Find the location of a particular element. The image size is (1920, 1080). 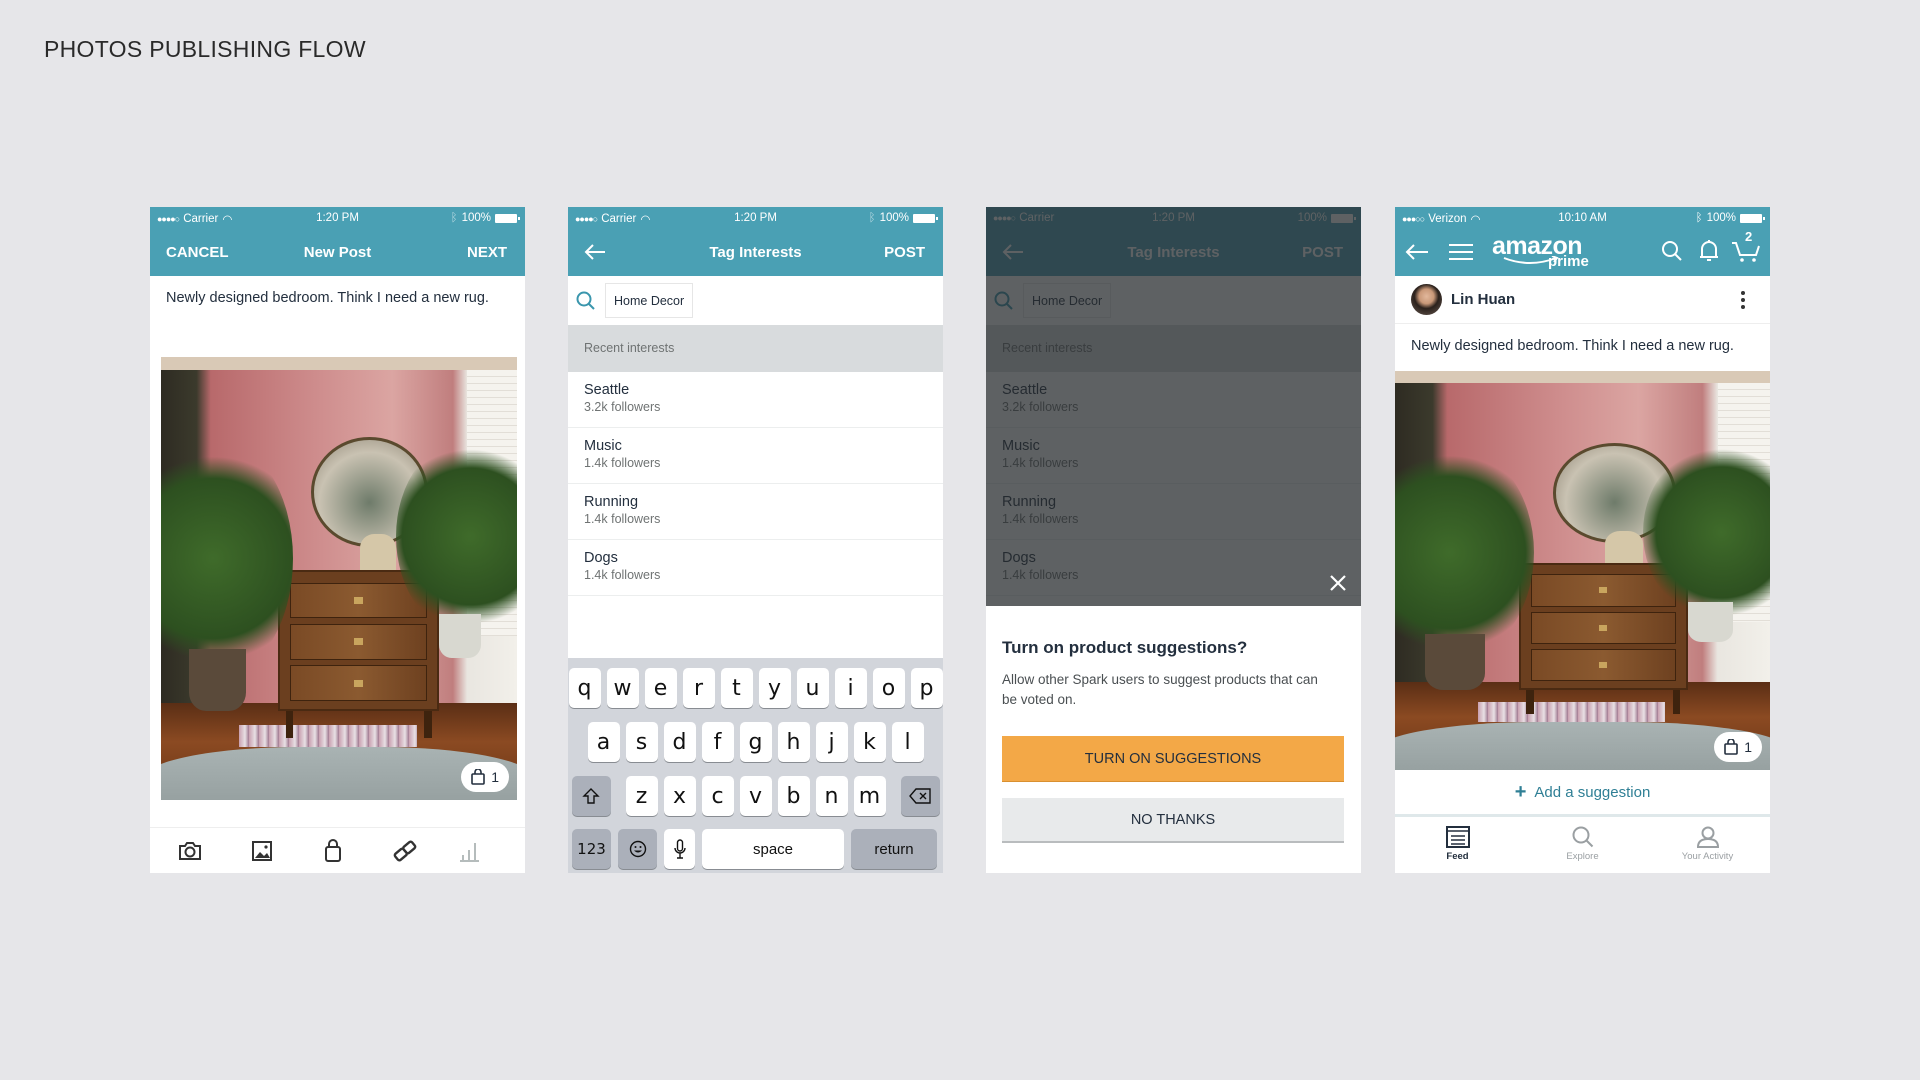

key-r: r is located at coordinates (698, 688).